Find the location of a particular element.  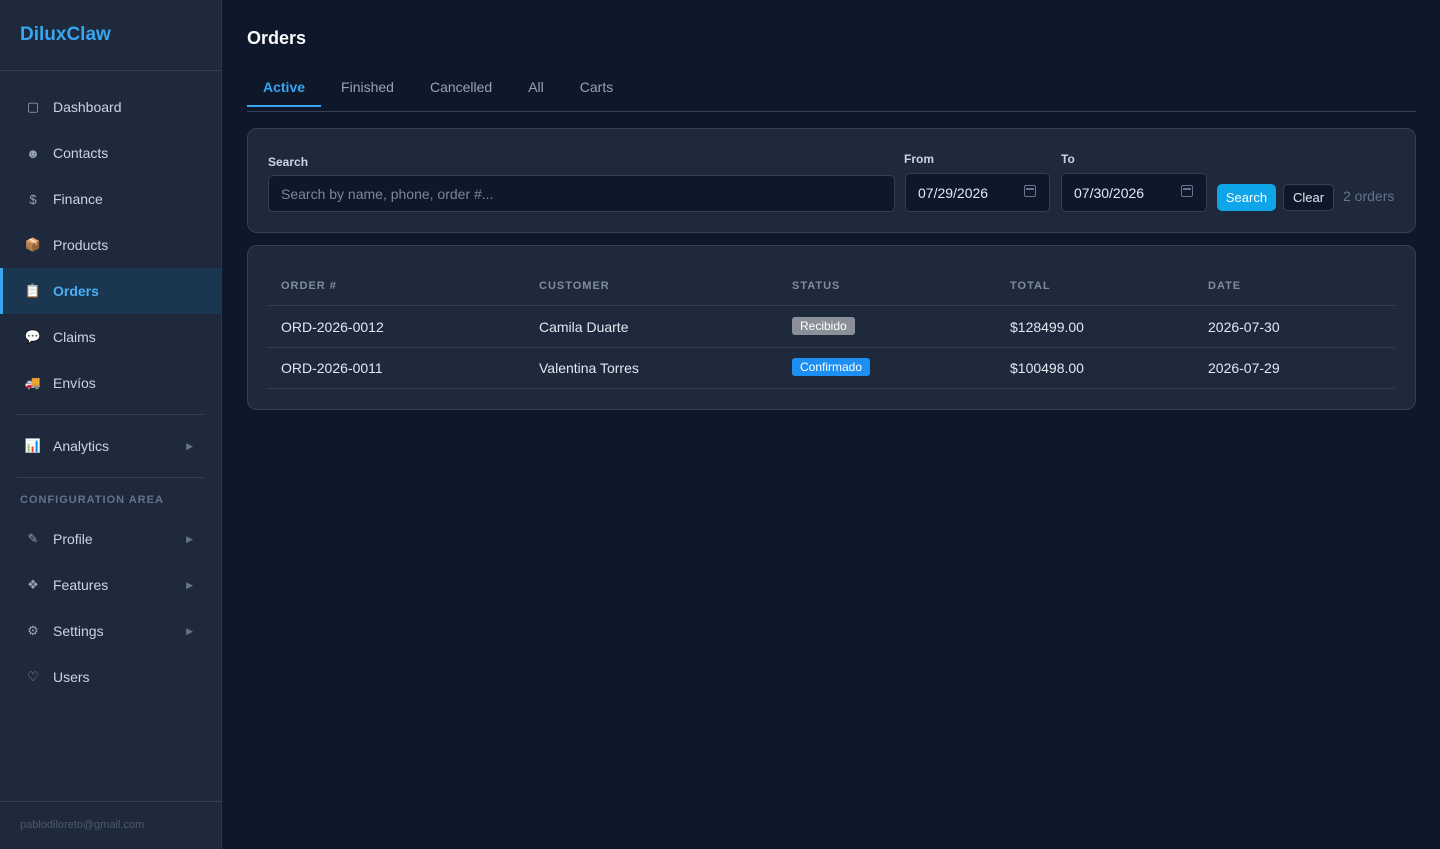

tab-all: All is located at coordinates (536, 87).